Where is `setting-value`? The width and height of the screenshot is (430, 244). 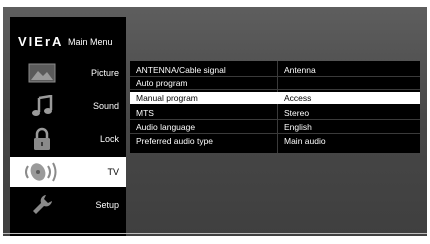
setting-value is located at coordinates (349, 83).